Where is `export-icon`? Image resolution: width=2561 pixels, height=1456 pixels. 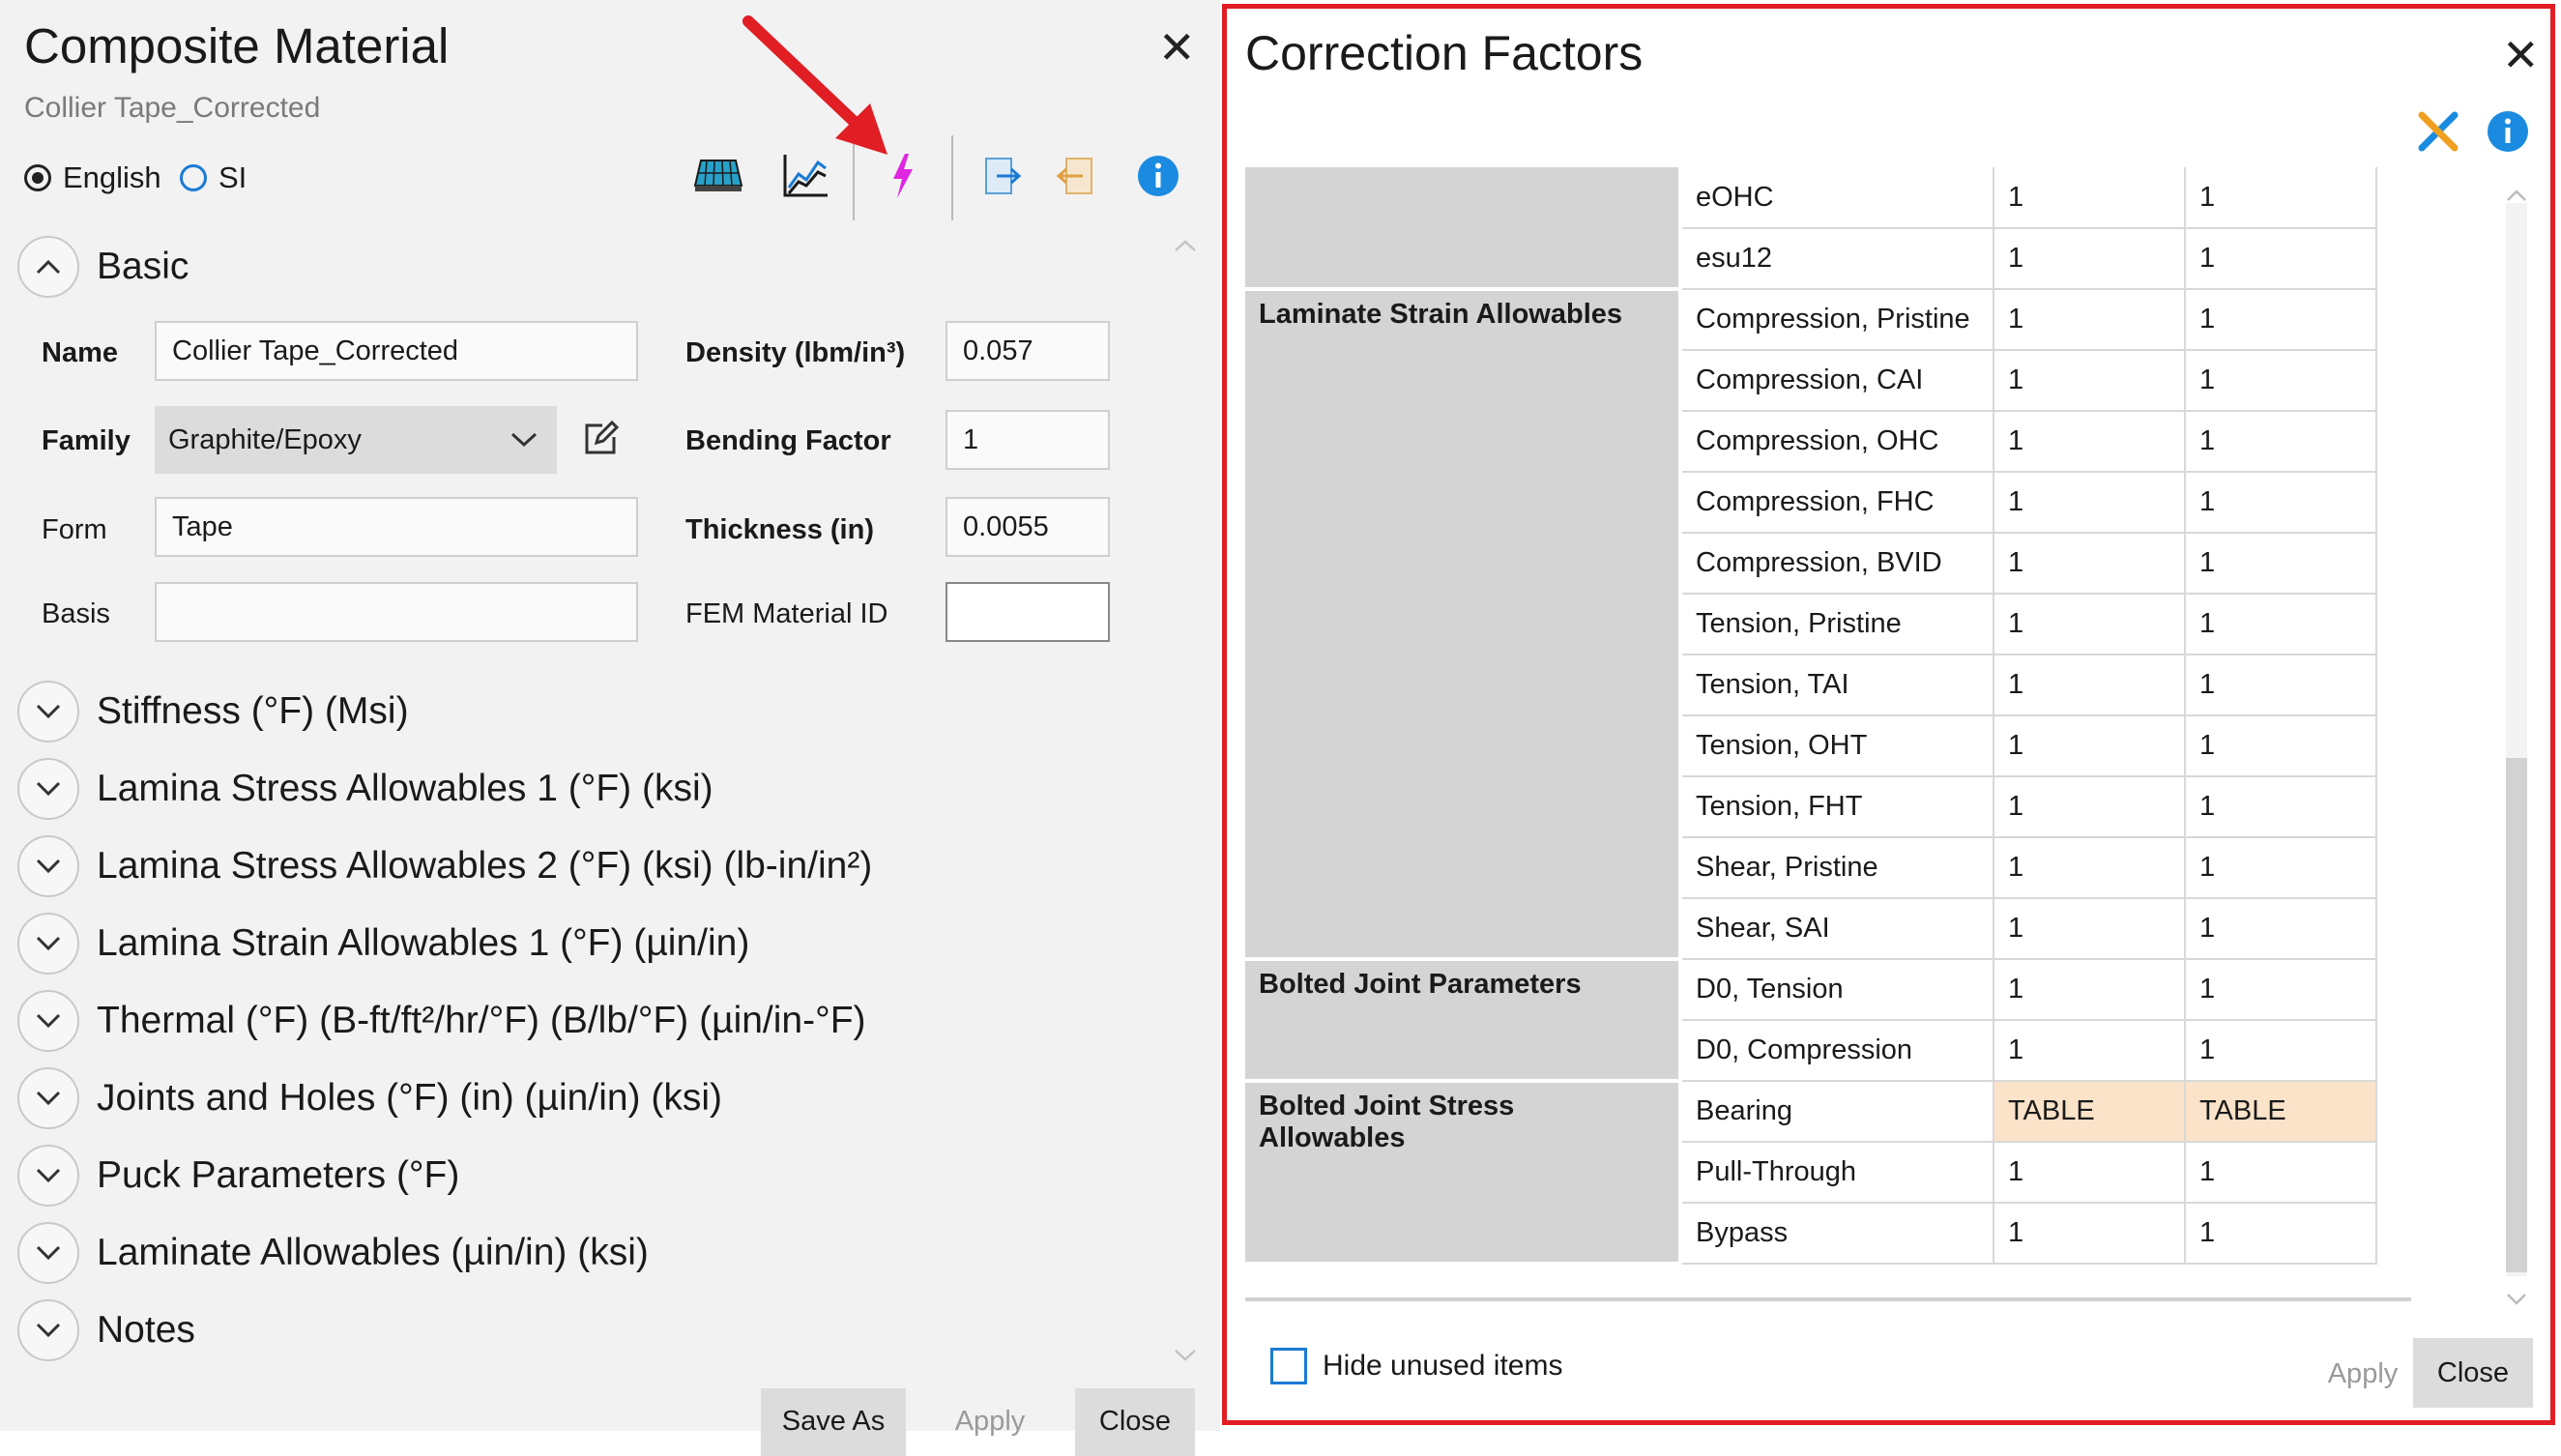
export-icon is located at coordinates (1003, 176).